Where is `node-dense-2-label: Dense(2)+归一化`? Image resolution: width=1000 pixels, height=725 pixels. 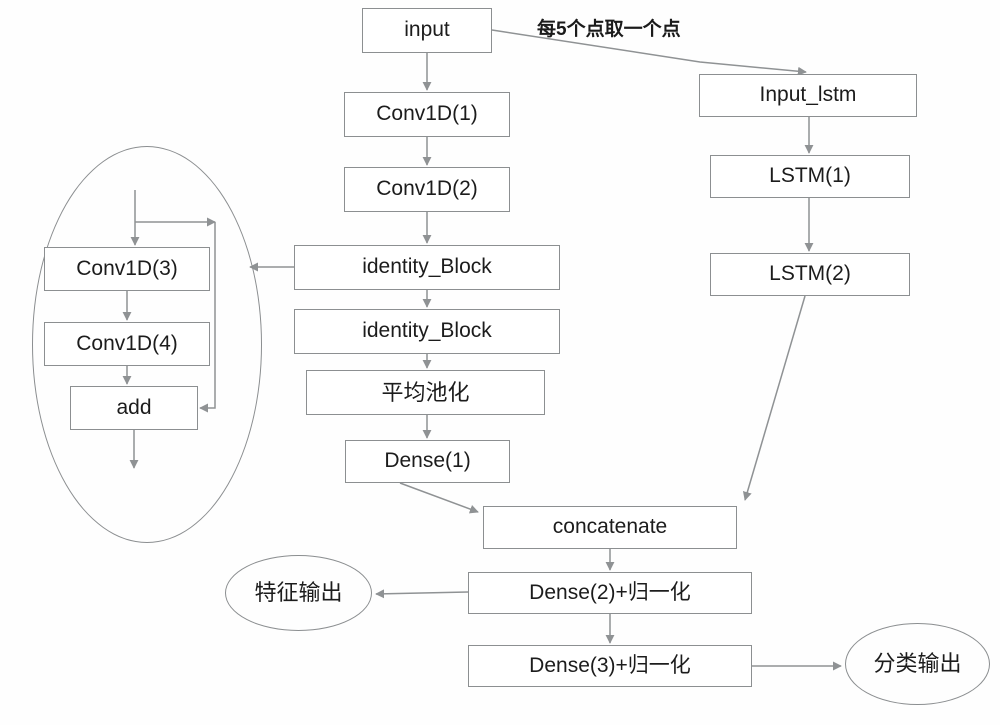
node-dense-2-label: Dense(2)+归一化 is located at coordinates (610, 592).